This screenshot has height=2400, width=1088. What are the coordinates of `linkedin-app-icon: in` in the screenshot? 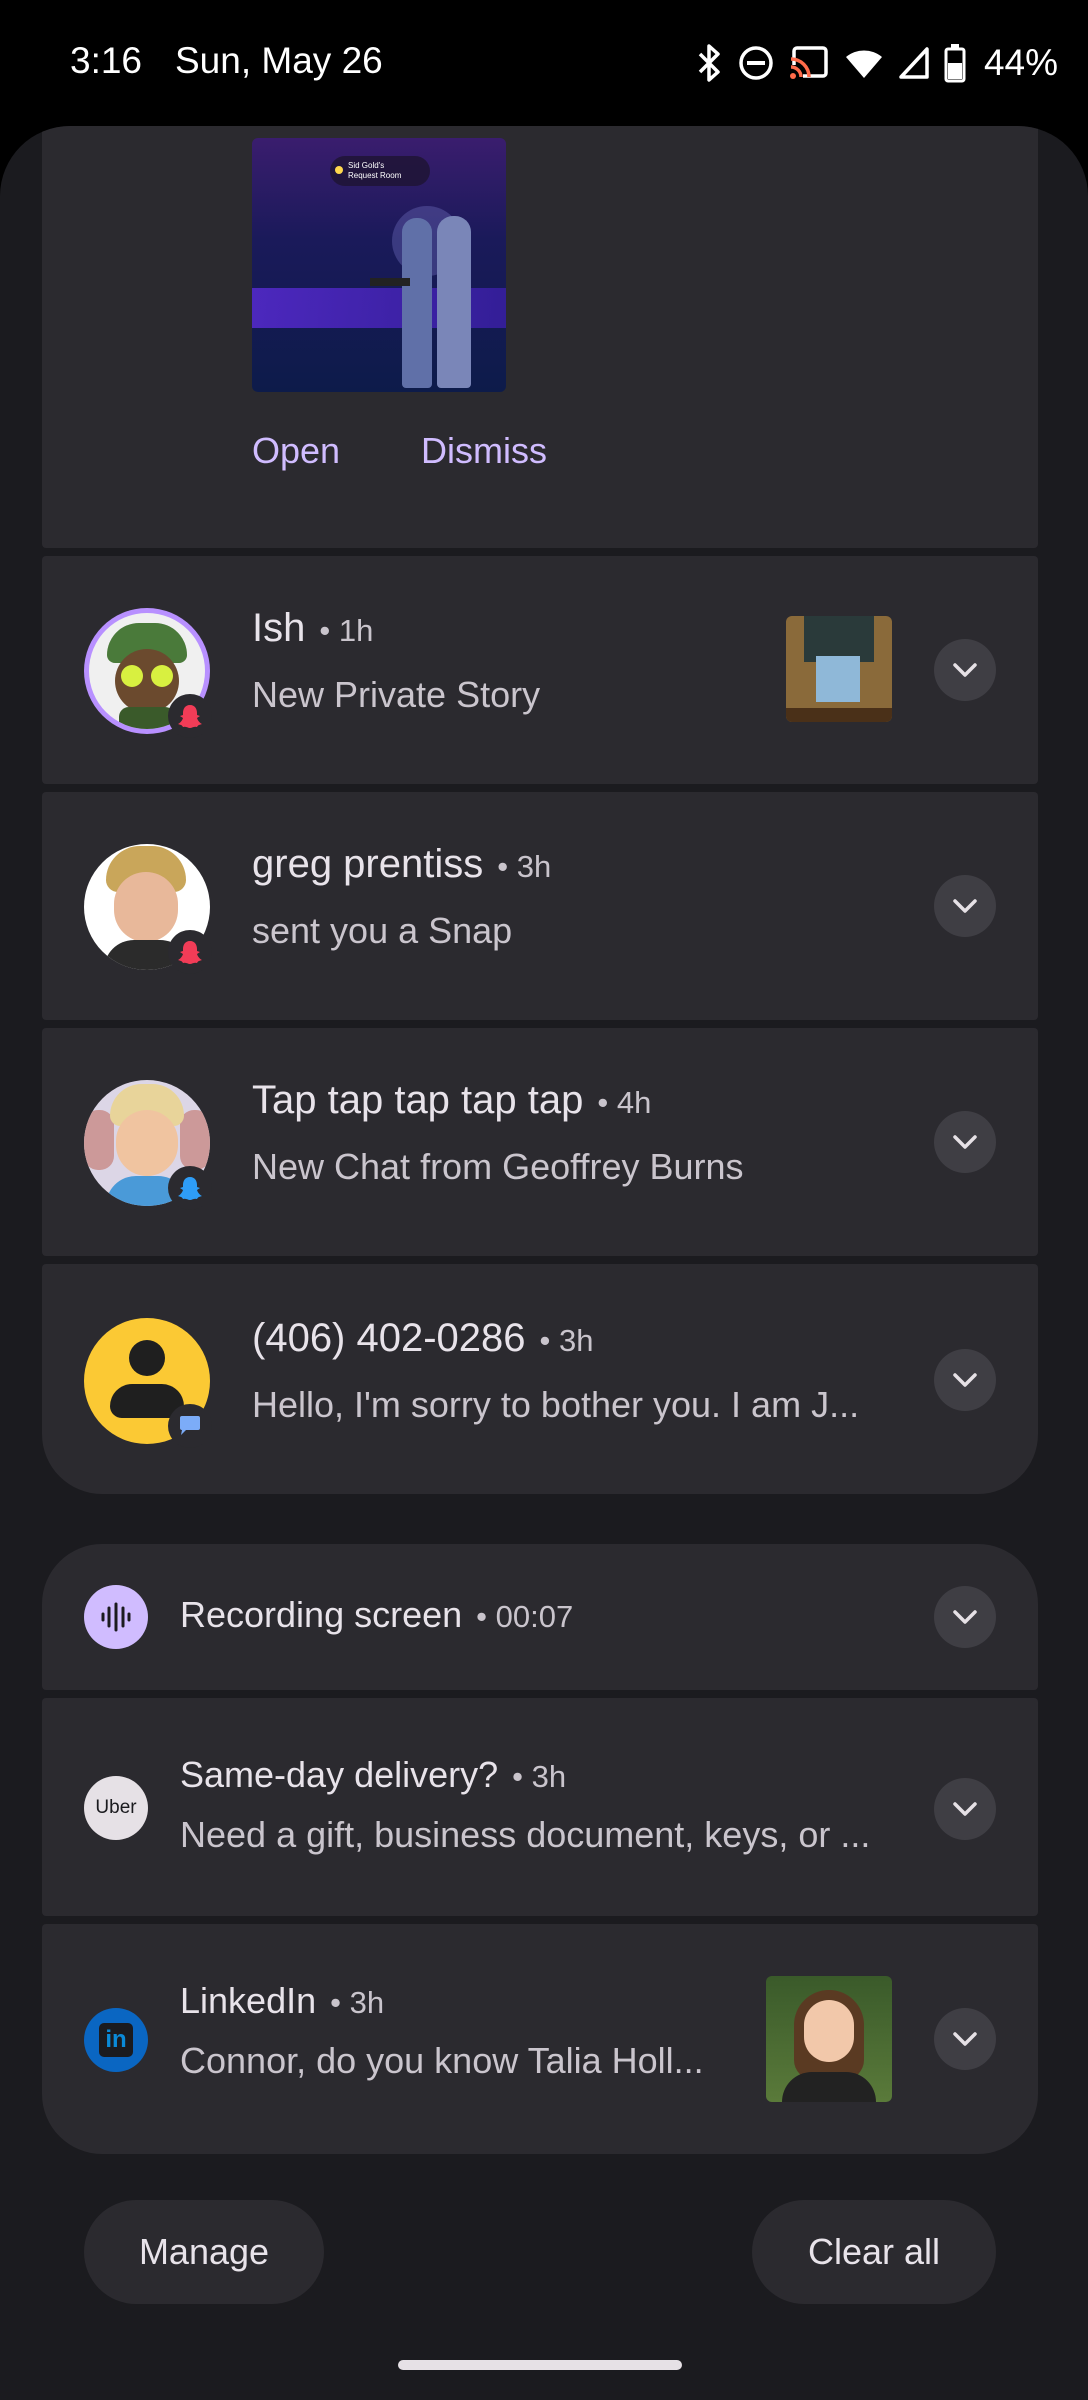 It's located at (116, 2040).